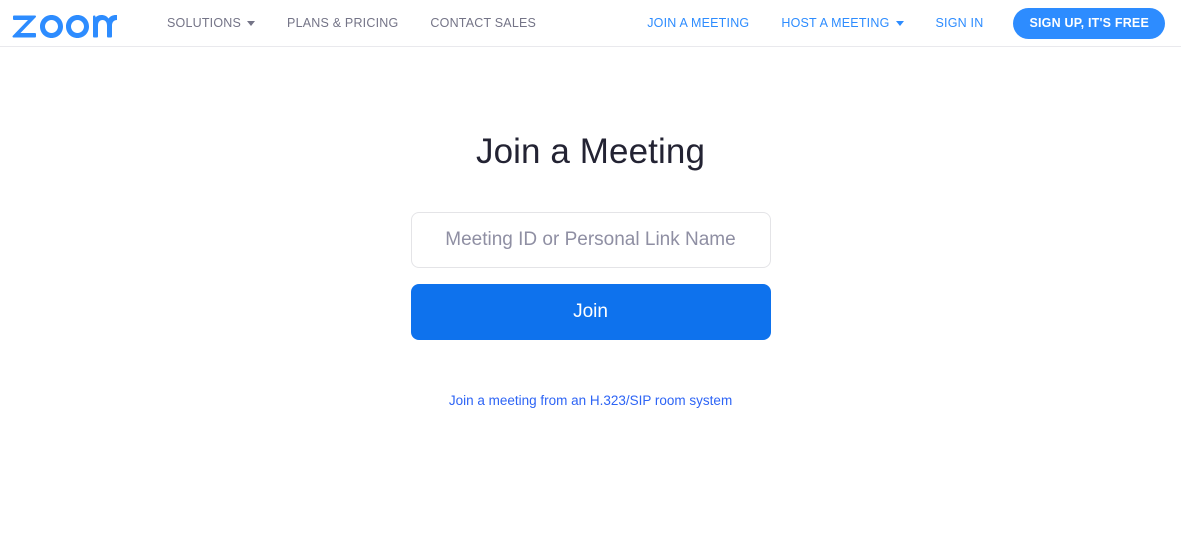 The height and width of the screenshot is (546, 1181). I want to click on nav-item-sign-in: SIGN IN, so click(960, 23).